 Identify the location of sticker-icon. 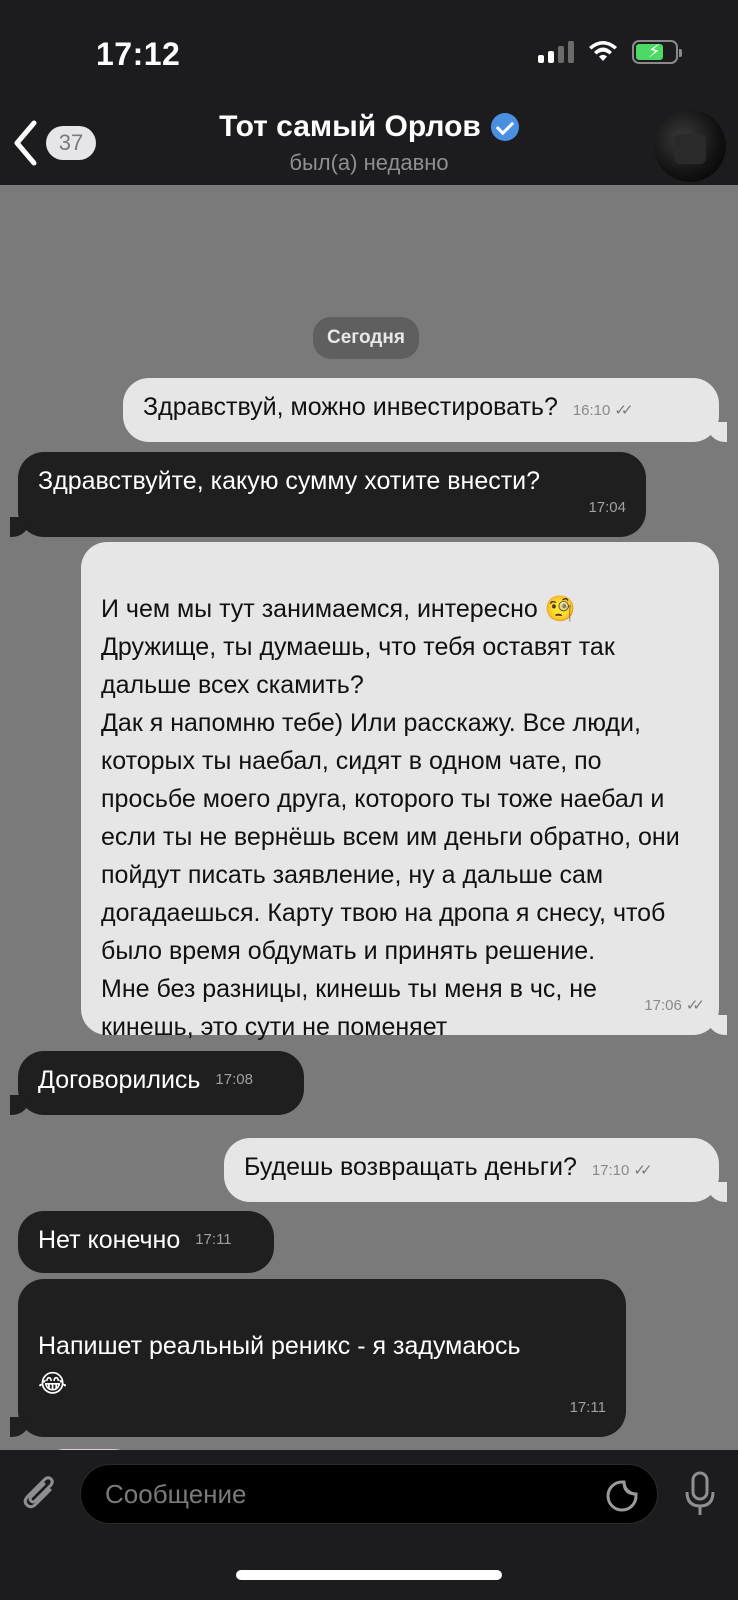
(622, 1496).